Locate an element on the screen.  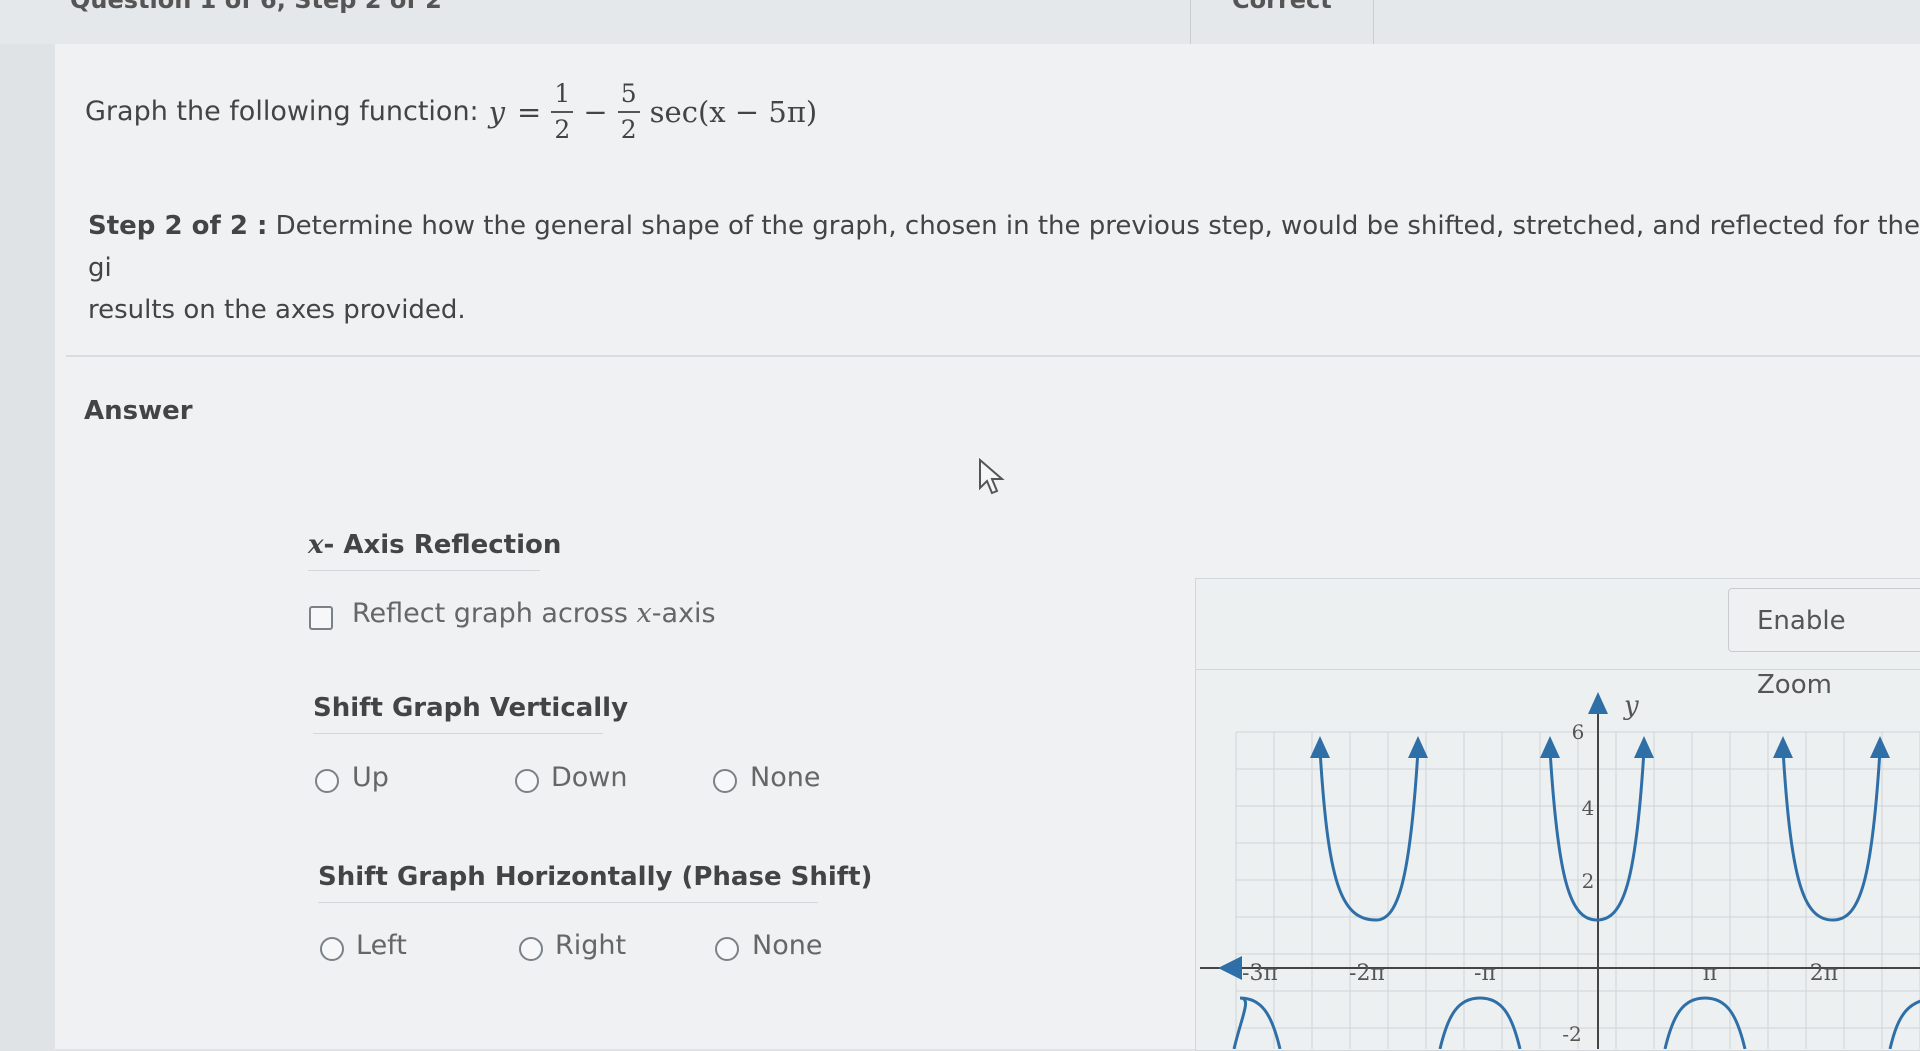
radio-right is located at coordinates (531, 949).